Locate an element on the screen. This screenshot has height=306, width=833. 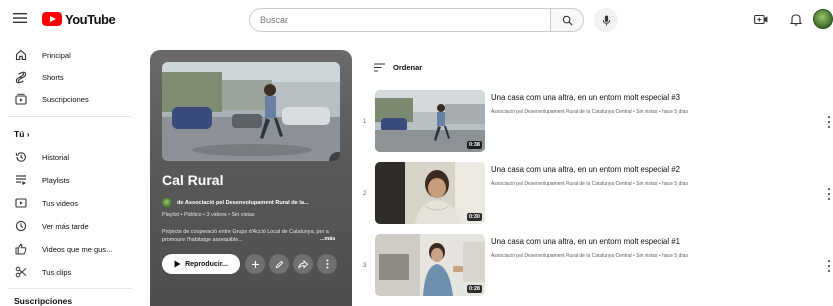
shorts-icon is located at coordinates (21, 77).